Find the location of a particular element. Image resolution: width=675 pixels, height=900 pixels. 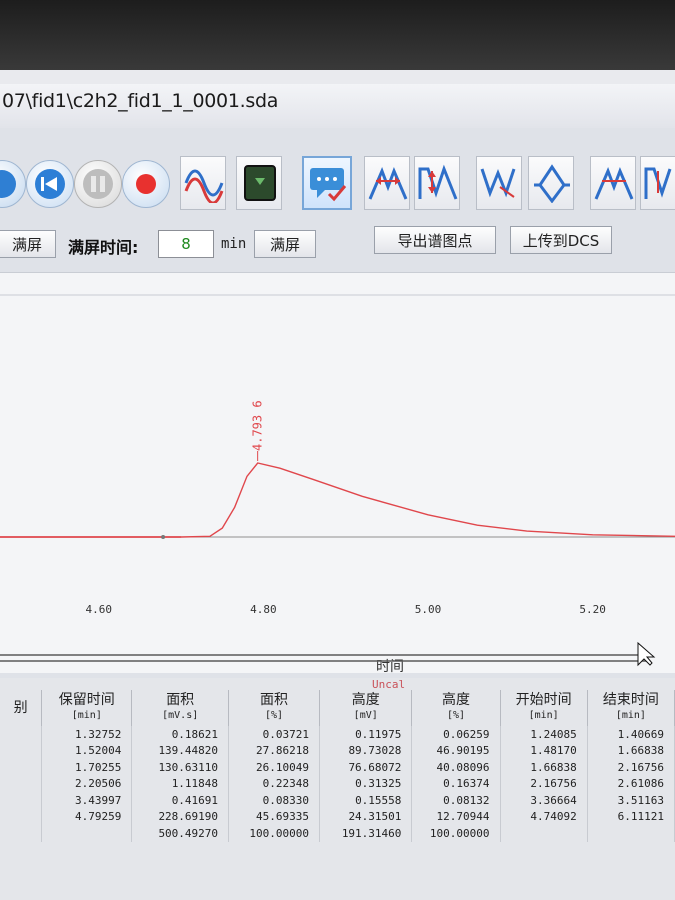

table-cell: 1.24085 is located at coordinates (544, 734).